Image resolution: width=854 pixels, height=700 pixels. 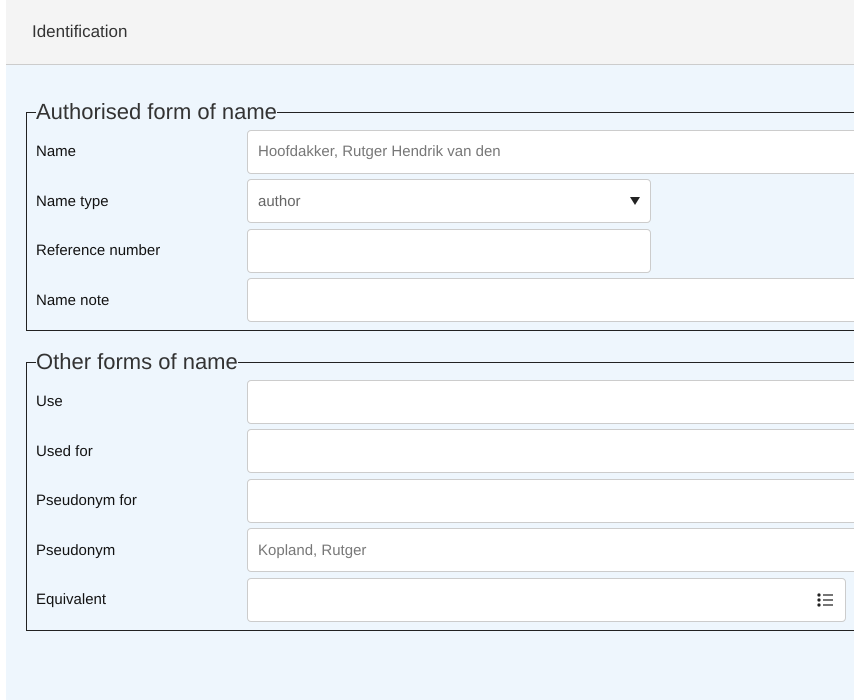 What do you see at coordinates (99, 251) in the screenshot?
I see `field-label: Reference number` at bounding box center [99, 251].